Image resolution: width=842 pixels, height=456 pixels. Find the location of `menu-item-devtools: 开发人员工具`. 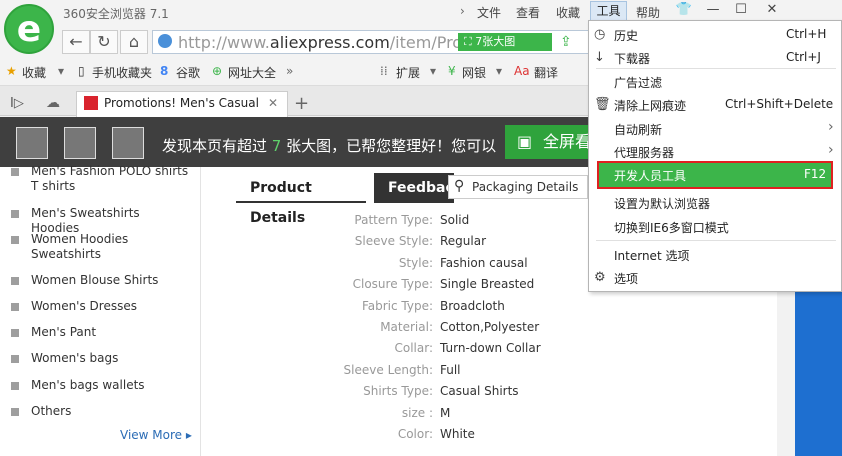

menu-item-devtools: 开发人员工具 is located at coordinates (650, 175).